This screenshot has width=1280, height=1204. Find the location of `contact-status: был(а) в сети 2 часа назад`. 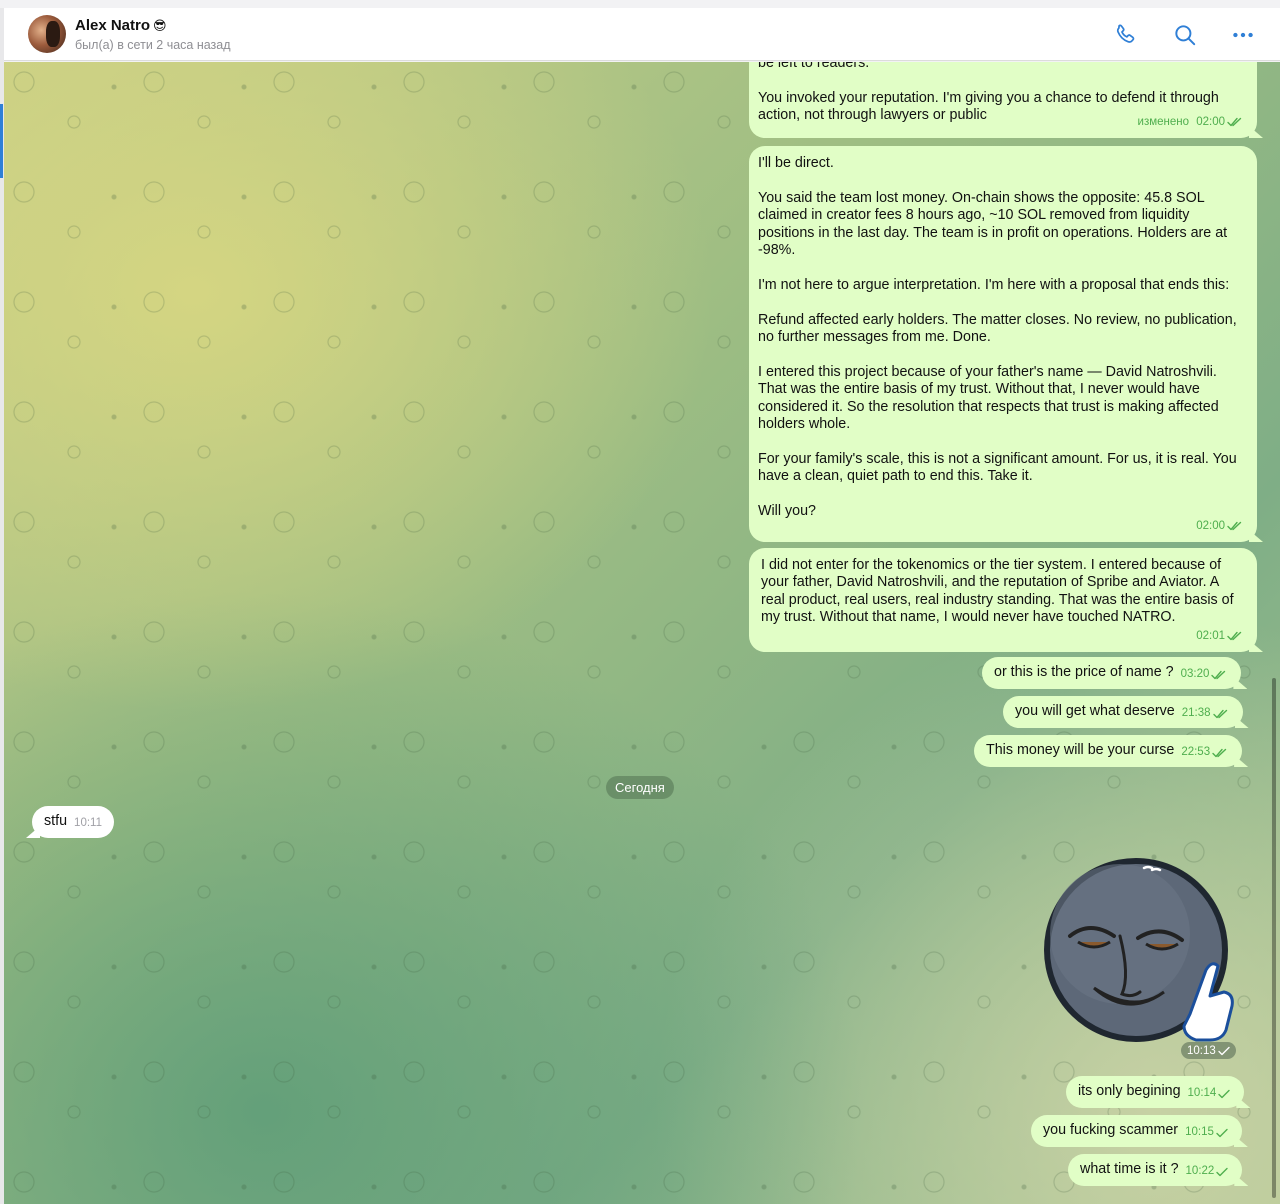

contact-status: был(а) в сети 2 часа назад is located at coordinates (153, 45).